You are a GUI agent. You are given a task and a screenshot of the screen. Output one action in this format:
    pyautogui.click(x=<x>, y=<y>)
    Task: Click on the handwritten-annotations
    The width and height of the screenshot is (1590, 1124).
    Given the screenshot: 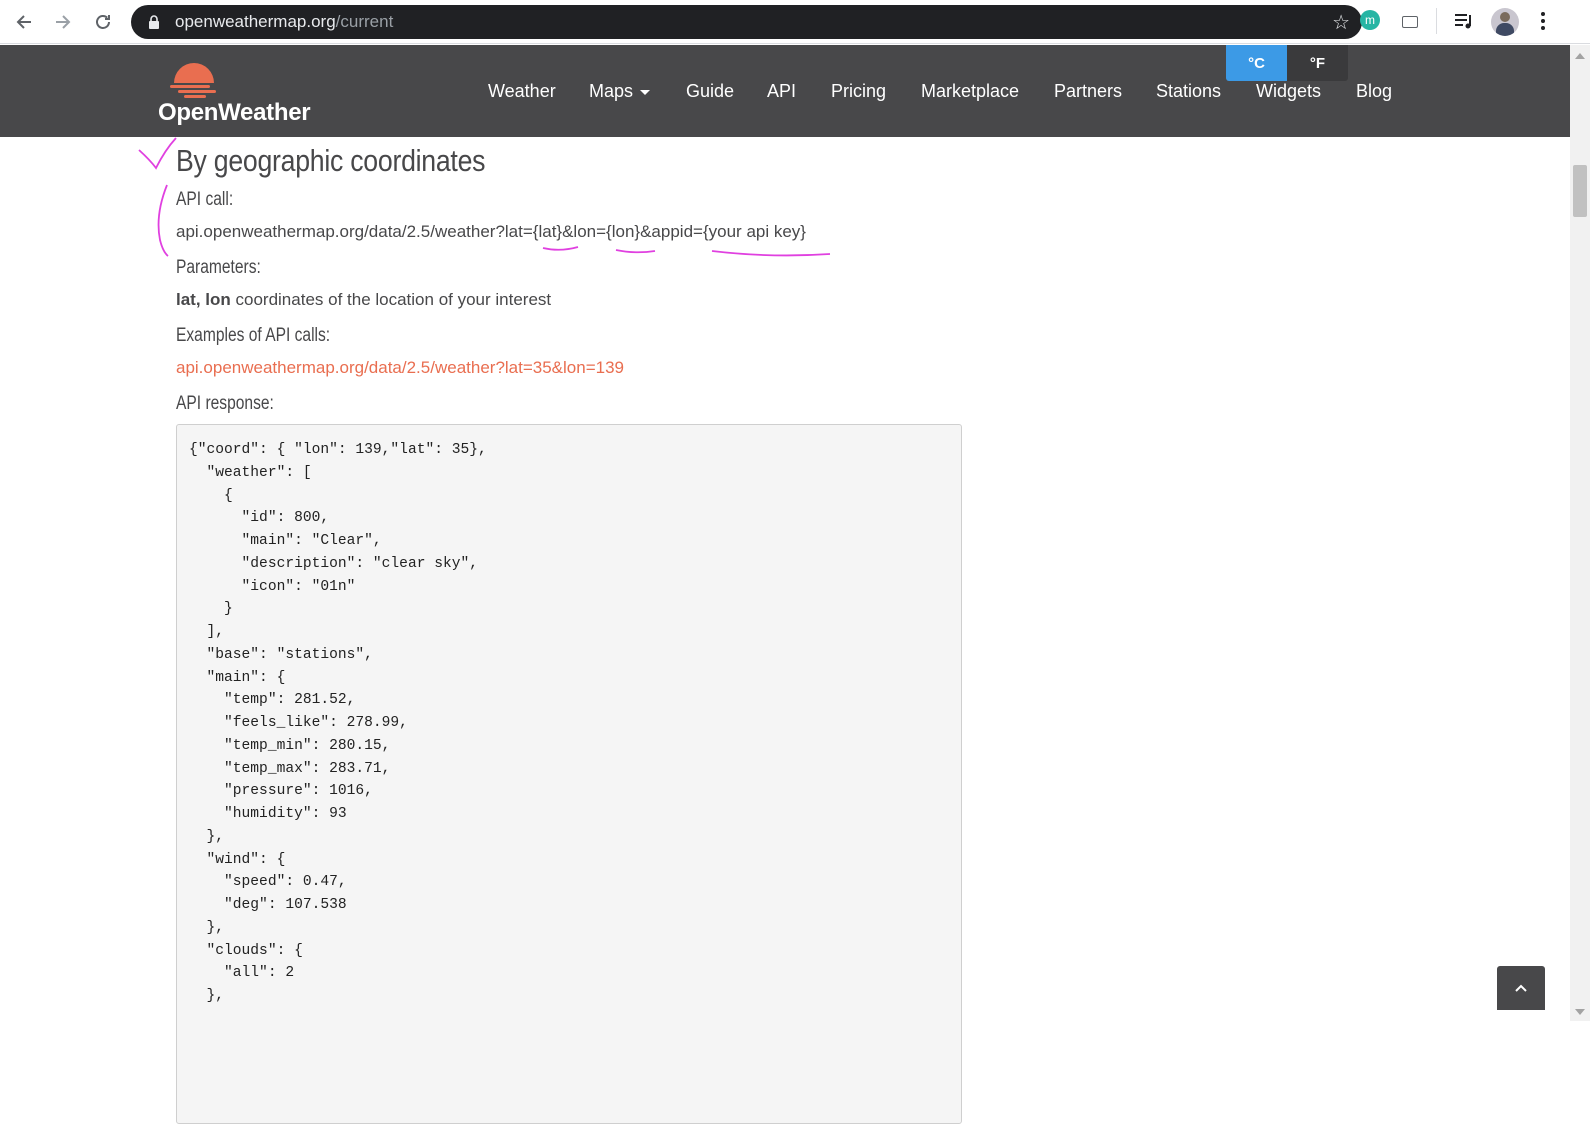 What is the action you would take?
    pyautogui.click(x=484, y=197)
    